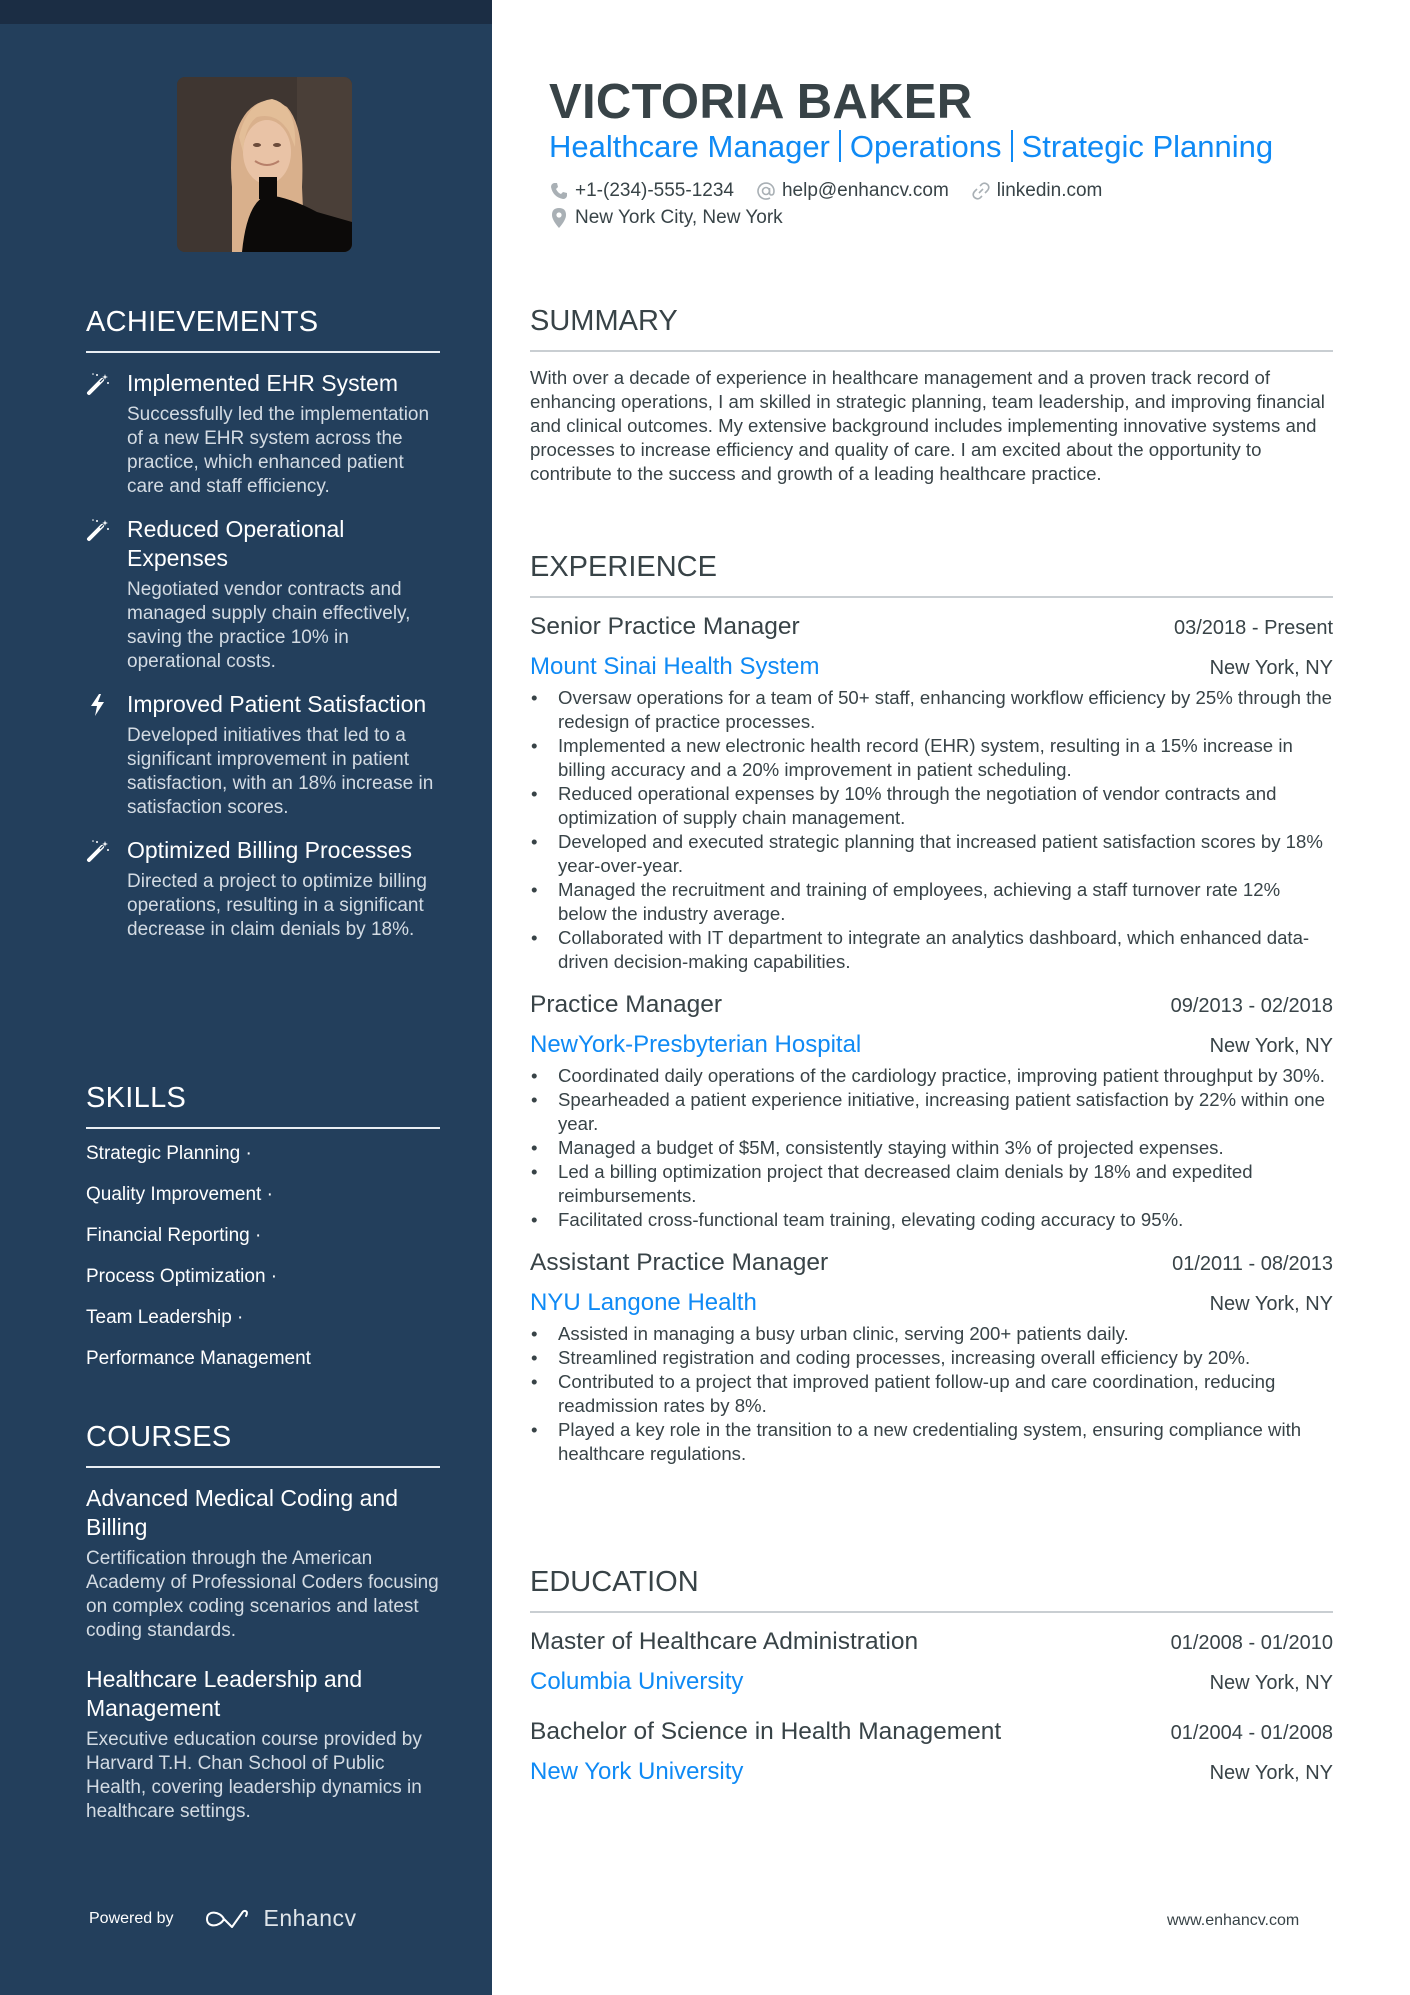 The image size is (1410, 1995). What do you see at coordinates (637, 1681) in the screenshot?
I see `education-school: Columbia University` at bounding box center [637, 1681].